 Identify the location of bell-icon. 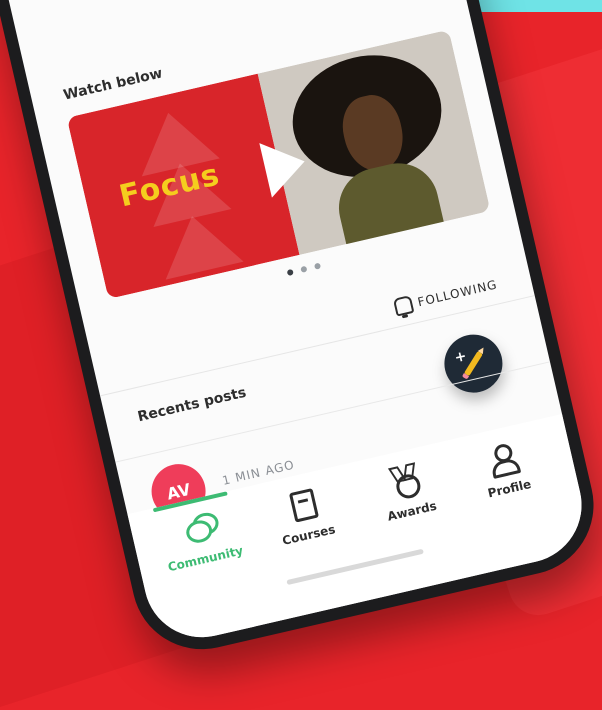
(403, 306).